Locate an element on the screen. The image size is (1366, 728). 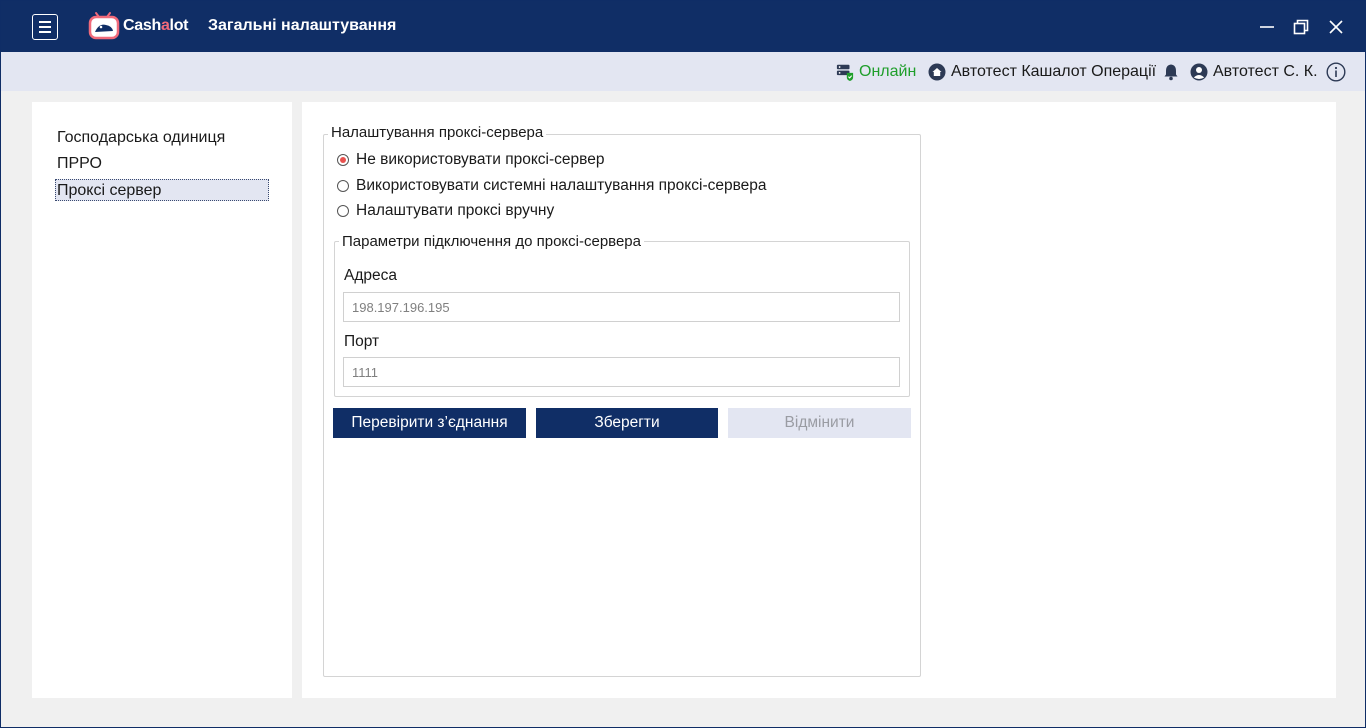
save-button: Зберегти is located at coordinates (627, 423).